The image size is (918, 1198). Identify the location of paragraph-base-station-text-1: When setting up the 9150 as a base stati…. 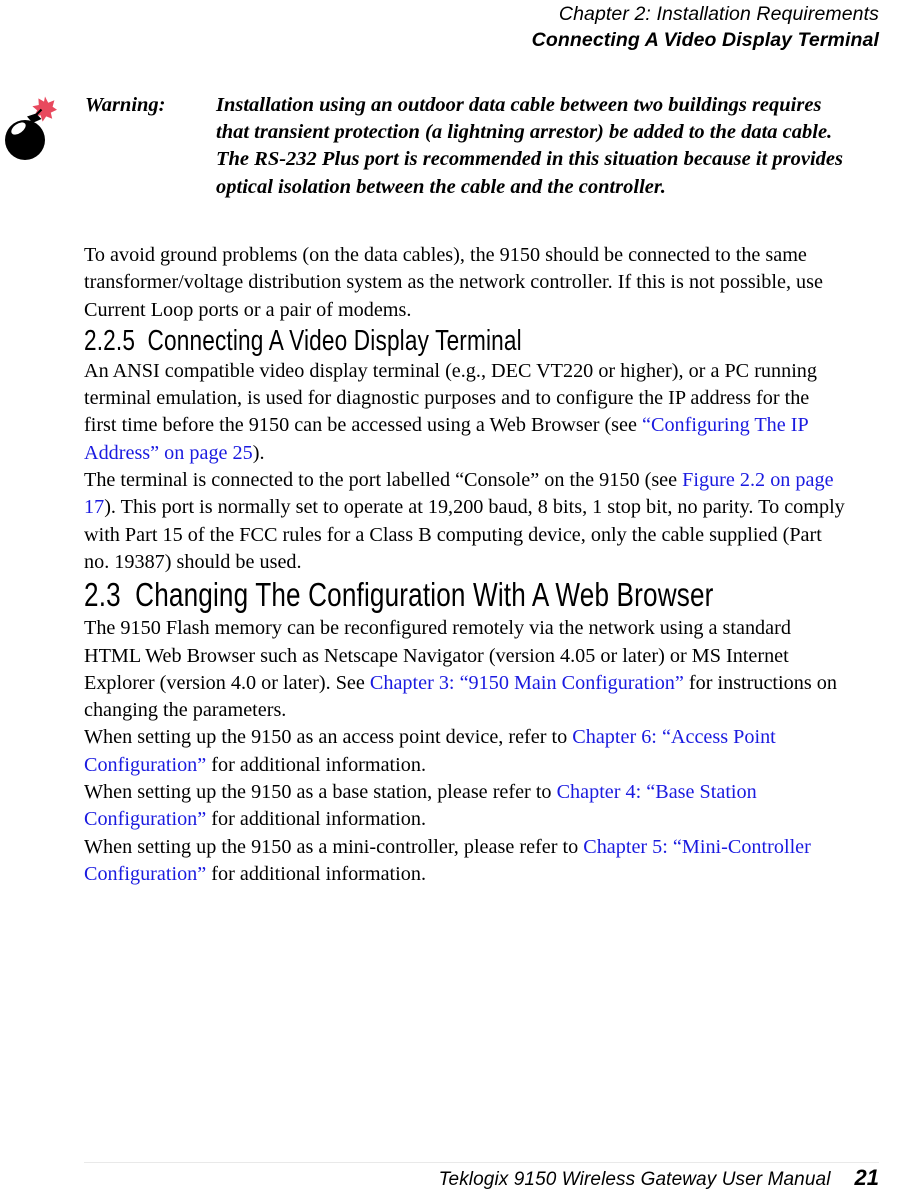
(320, 792).